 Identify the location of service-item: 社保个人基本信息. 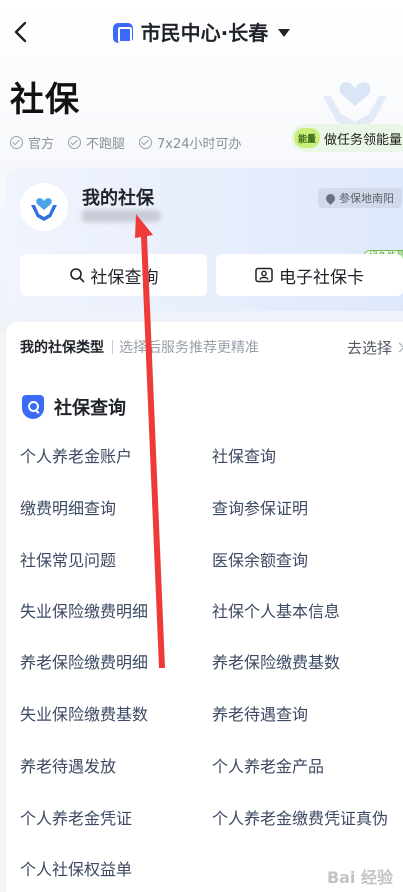
(276, 612).